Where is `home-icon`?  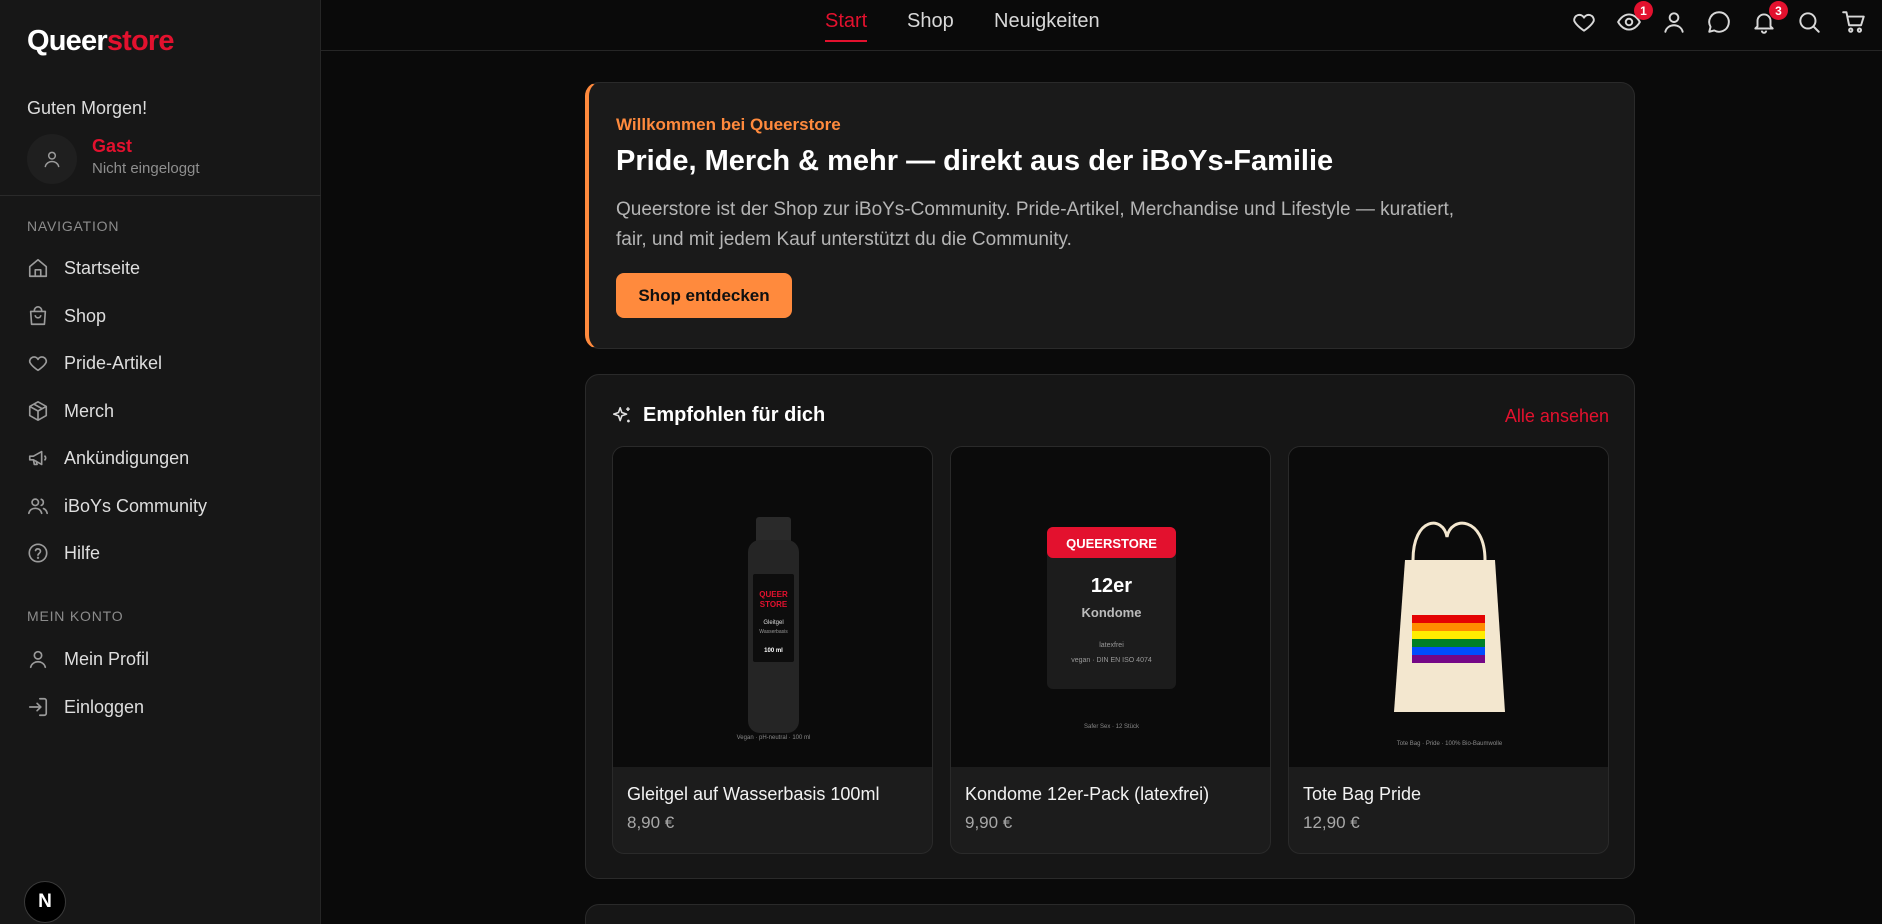 home-icon is located at coordinates (38, 268).